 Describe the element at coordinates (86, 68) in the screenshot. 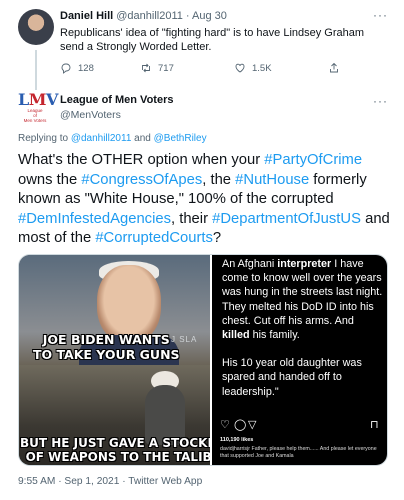

I see `reply-count: 128` at that location.